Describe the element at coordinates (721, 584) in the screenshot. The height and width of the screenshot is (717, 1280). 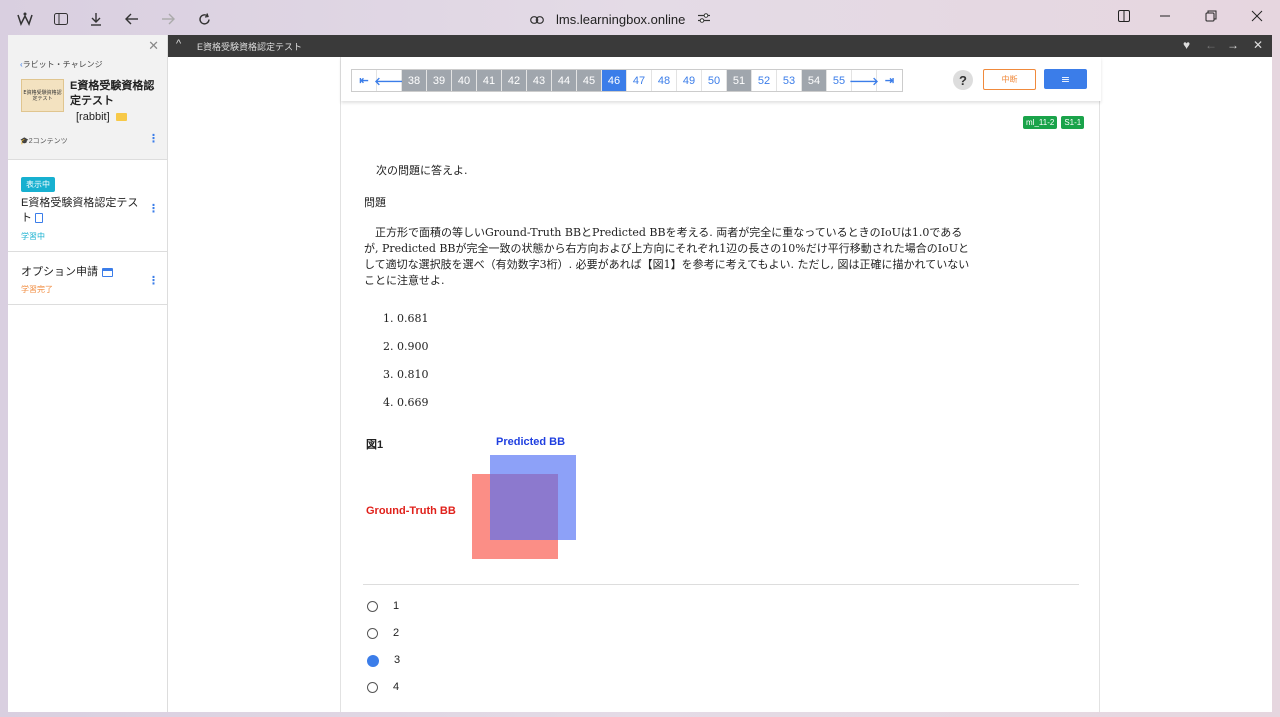
I see `divider` at that location.